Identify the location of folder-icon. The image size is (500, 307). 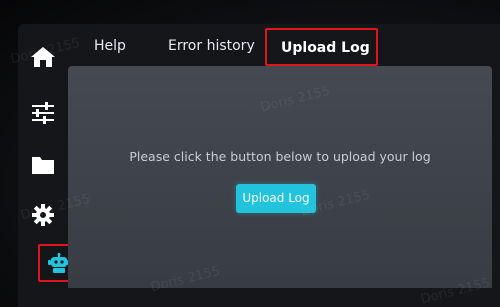
(43, 165).